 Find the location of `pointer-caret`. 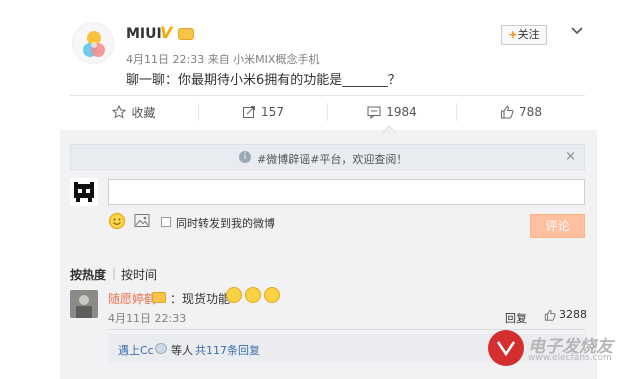

pointer-caret is located at coordinates (389, 129).